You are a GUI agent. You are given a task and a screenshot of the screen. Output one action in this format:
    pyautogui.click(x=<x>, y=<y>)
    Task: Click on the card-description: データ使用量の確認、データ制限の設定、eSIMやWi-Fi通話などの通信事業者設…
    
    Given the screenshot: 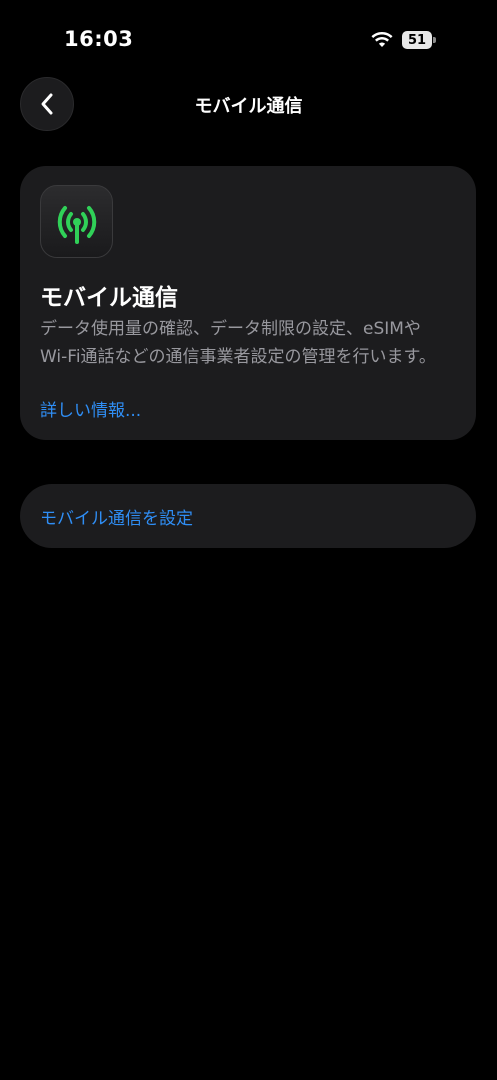 What is the action you would take?
    pyautogui.click(x=238, y=343)
    